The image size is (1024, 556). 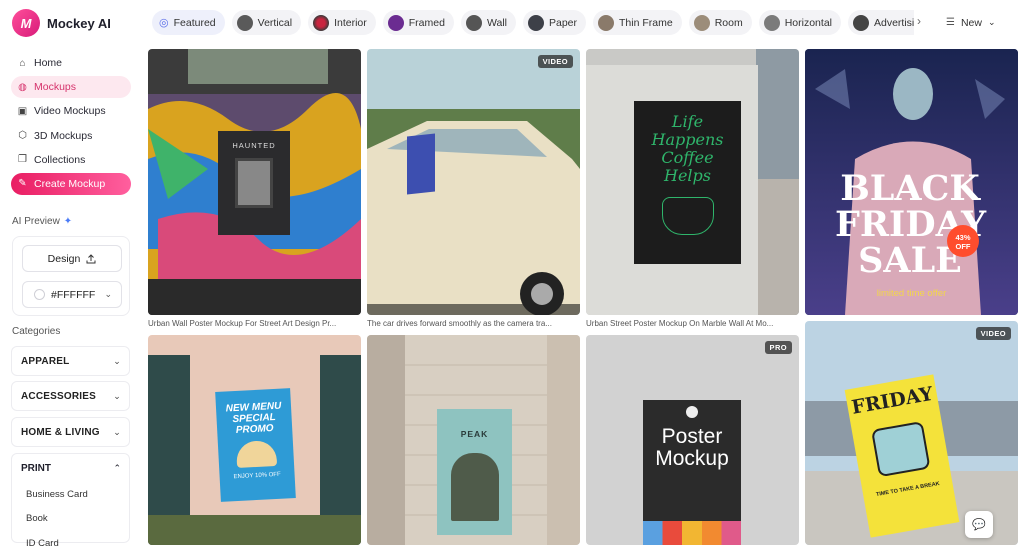 I want to click on nav-item-label: Mockups, so click(x=55, y=87).